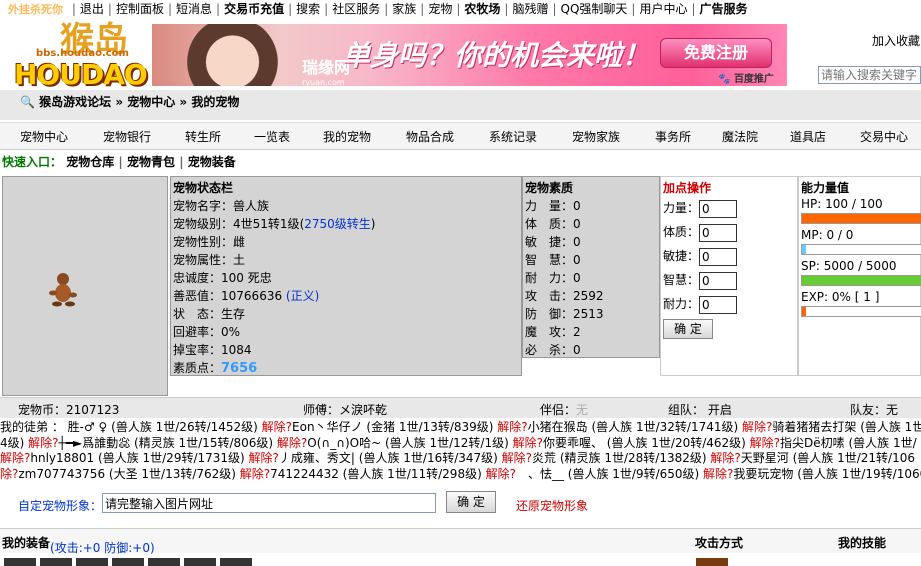 This screenshot has height=566, width=921. Describe the element at coordinates (842, 204) in the screenshot. I see `hp-label: HP: 100 / 100` at that location.